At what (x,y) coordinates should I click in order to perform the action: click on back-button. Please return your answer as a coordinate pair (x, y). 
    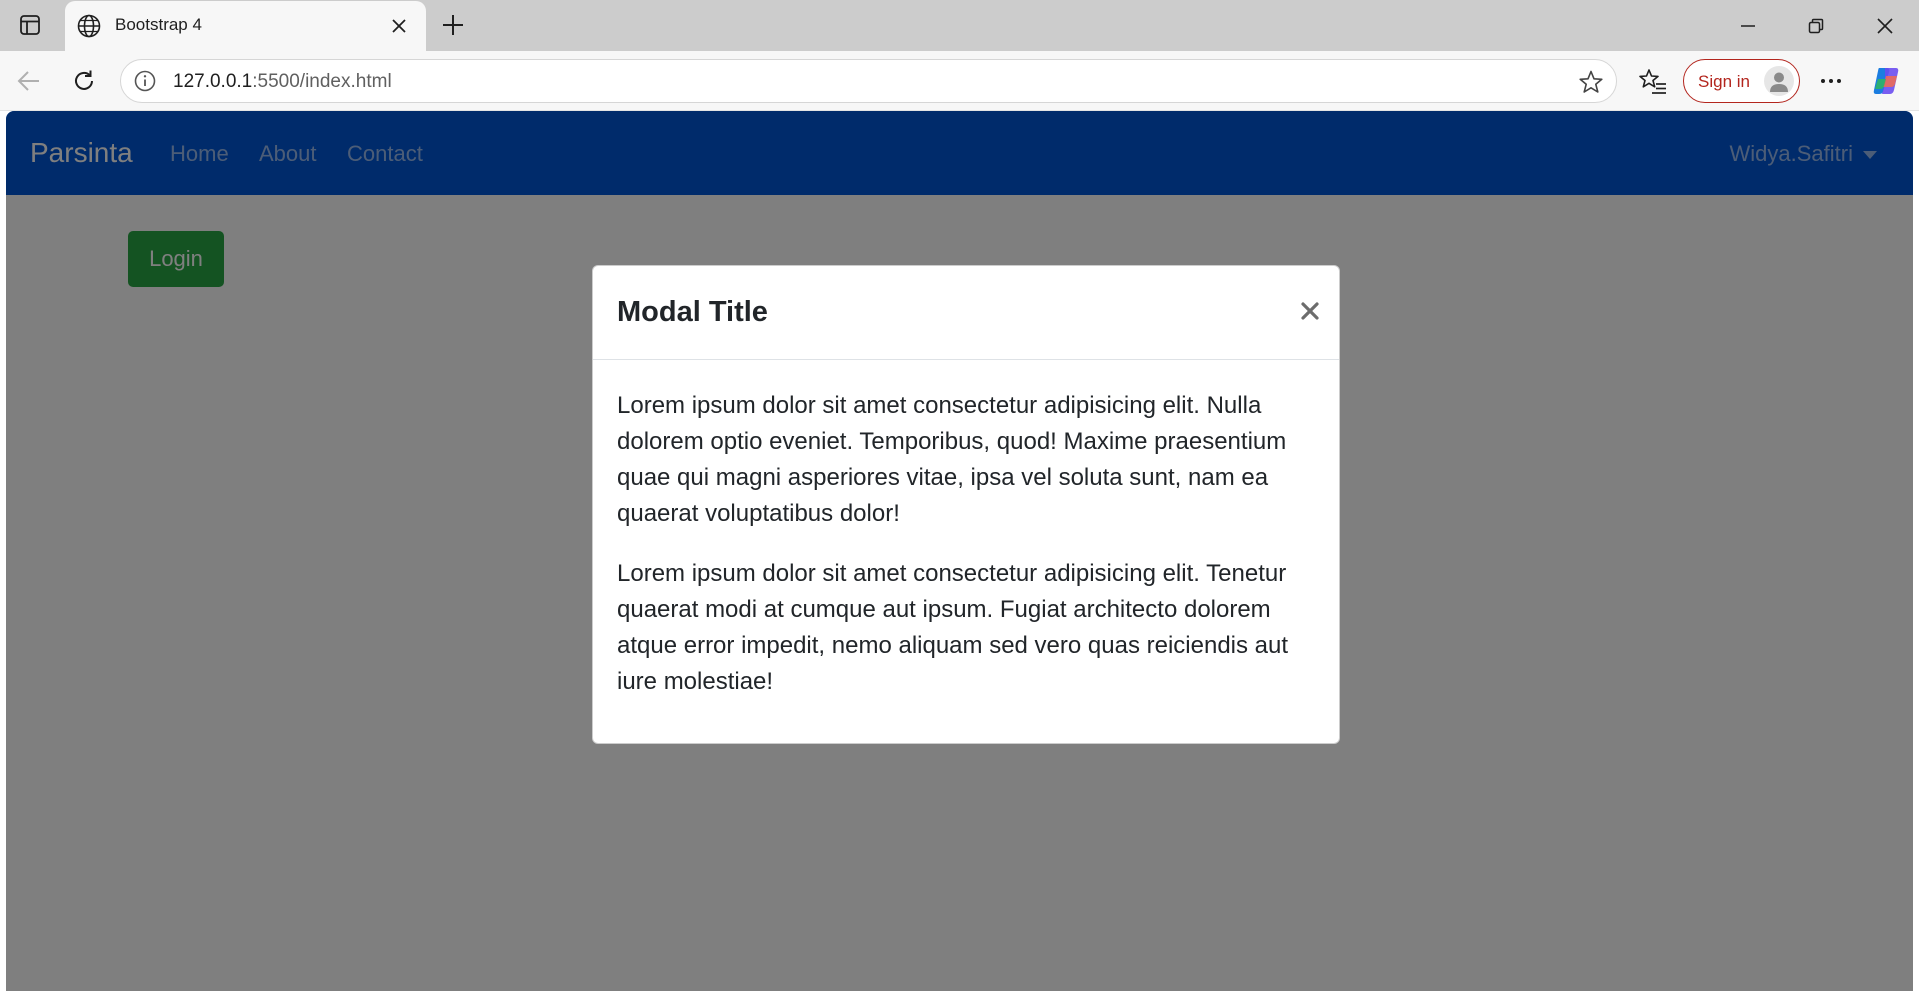
    Looking at the image, I should click on (29, 81).